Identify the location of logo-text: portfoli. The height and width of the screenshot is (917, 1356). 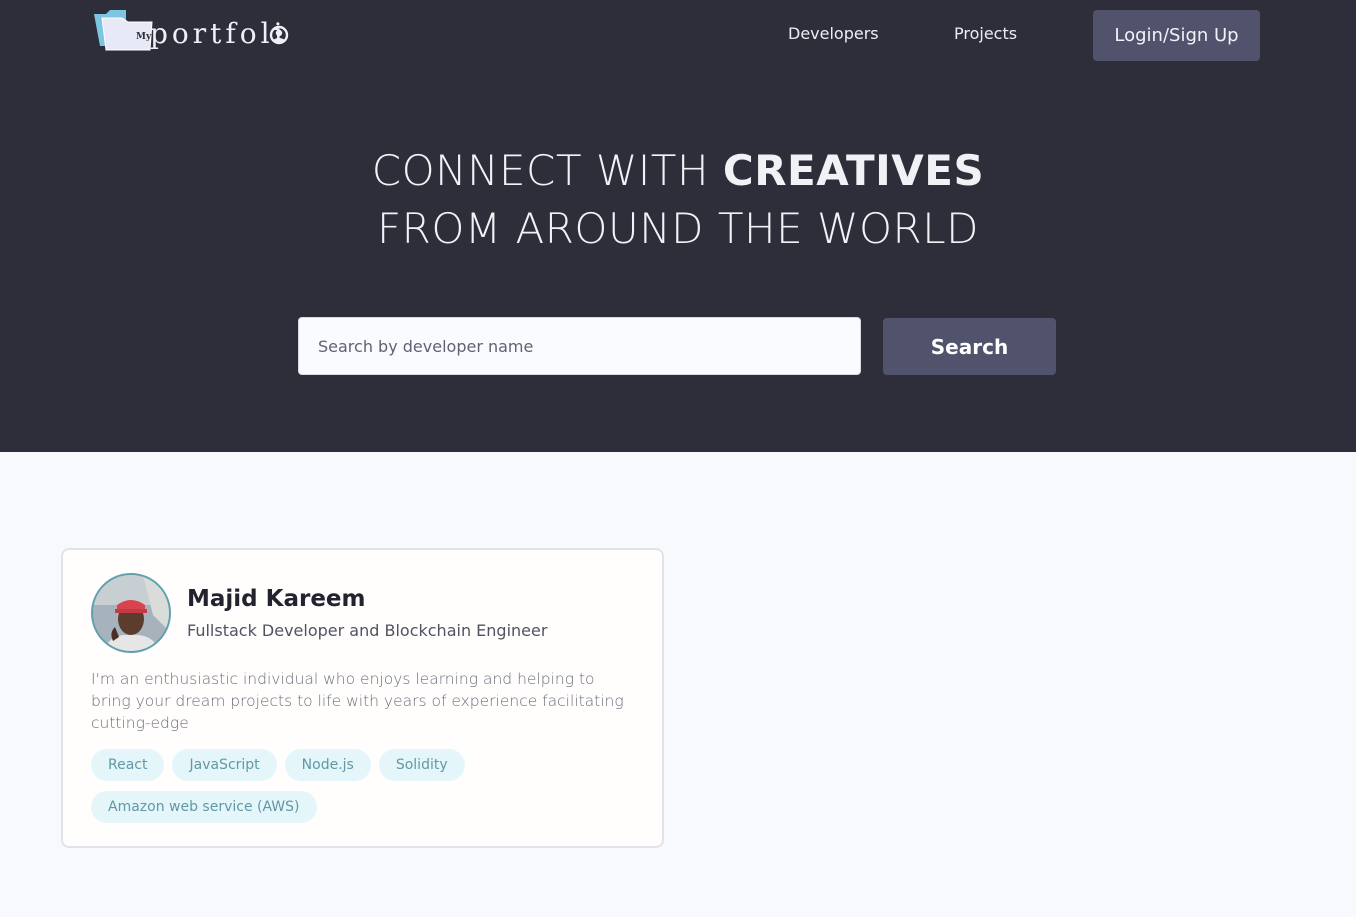
(218, 33).